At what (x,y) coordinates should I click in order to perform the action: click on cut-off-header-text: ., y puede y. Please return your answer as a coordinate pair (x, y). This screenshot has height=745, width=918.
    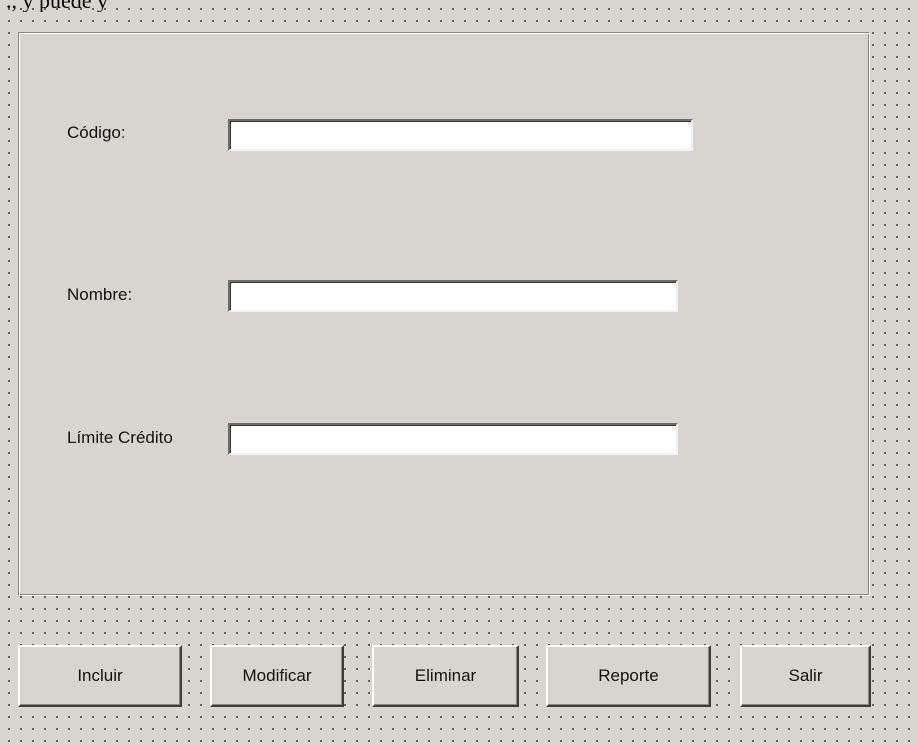
    Looking at the image, I should click on (459, 6).